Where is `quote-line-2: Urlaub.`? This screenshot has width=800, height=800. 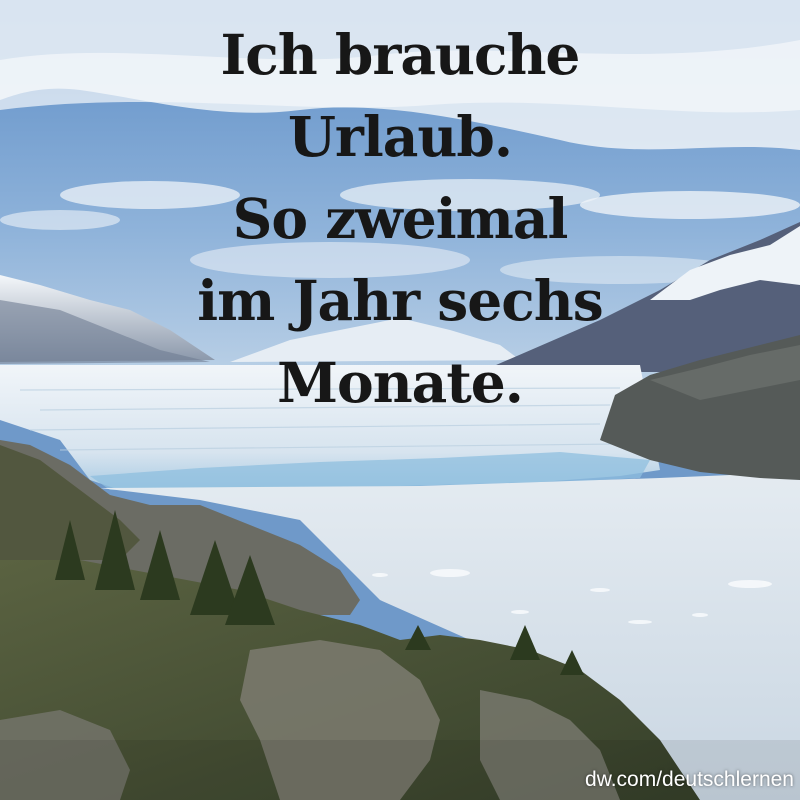 quote-line-2: Urlaub. is located at coordinates (400, 136).